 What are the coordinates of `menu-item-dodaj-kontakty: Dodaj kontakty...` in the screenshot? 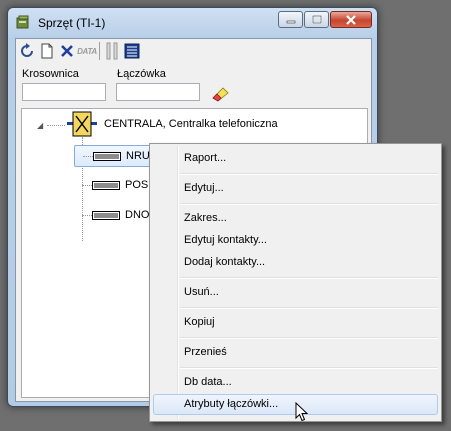 It's located at (295, 262).